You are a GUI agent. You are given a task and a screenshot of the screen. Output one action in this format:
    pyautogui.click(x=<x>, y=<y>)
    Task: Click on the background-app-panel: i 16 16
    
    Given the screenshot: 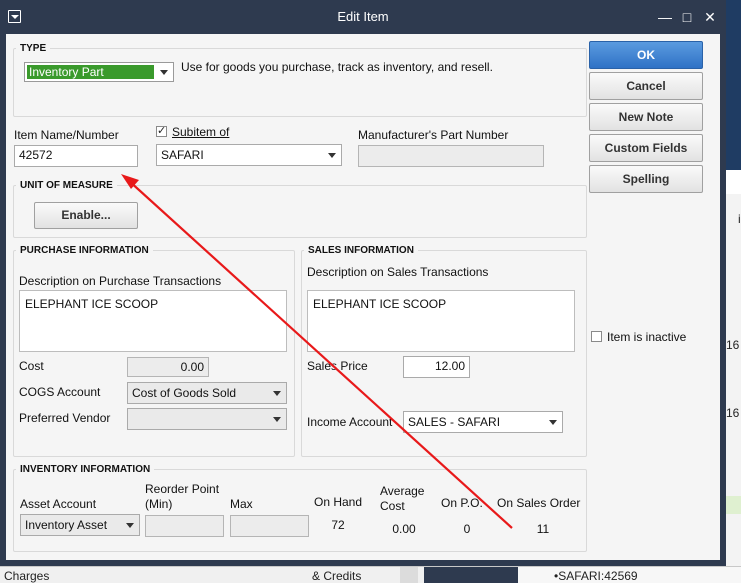 What is the action you would take?
    pyautogui.click(x=733, y=291)
    